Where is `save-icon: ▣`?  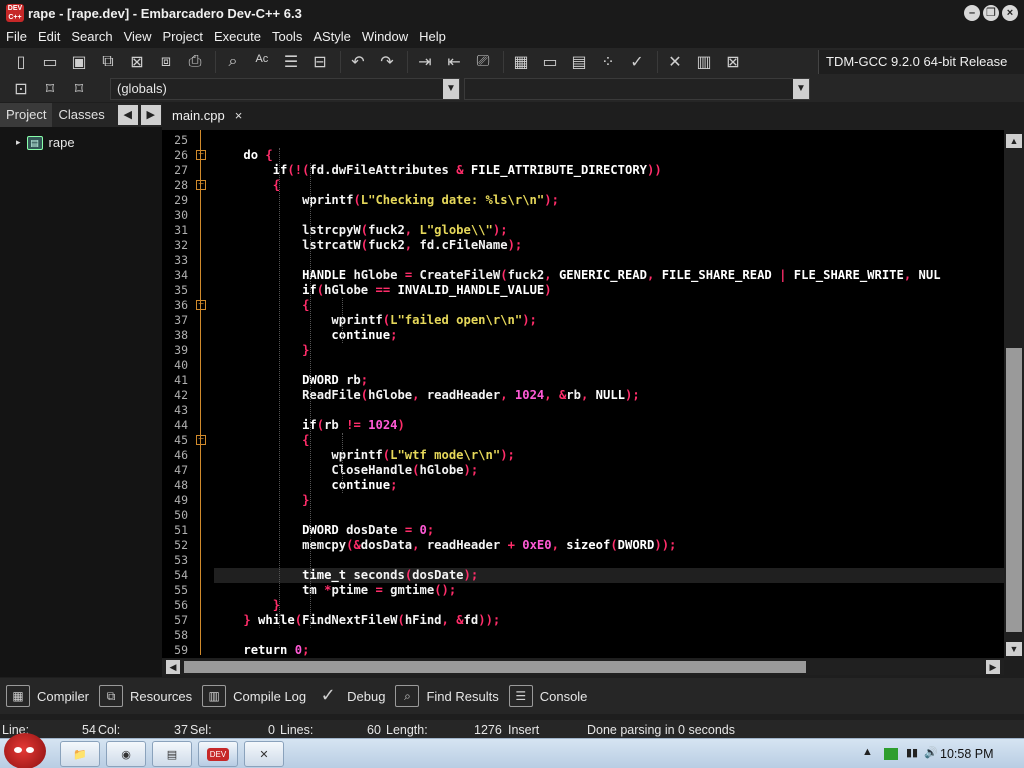 save-icon: ▣ is located at coordinates (79, 62).